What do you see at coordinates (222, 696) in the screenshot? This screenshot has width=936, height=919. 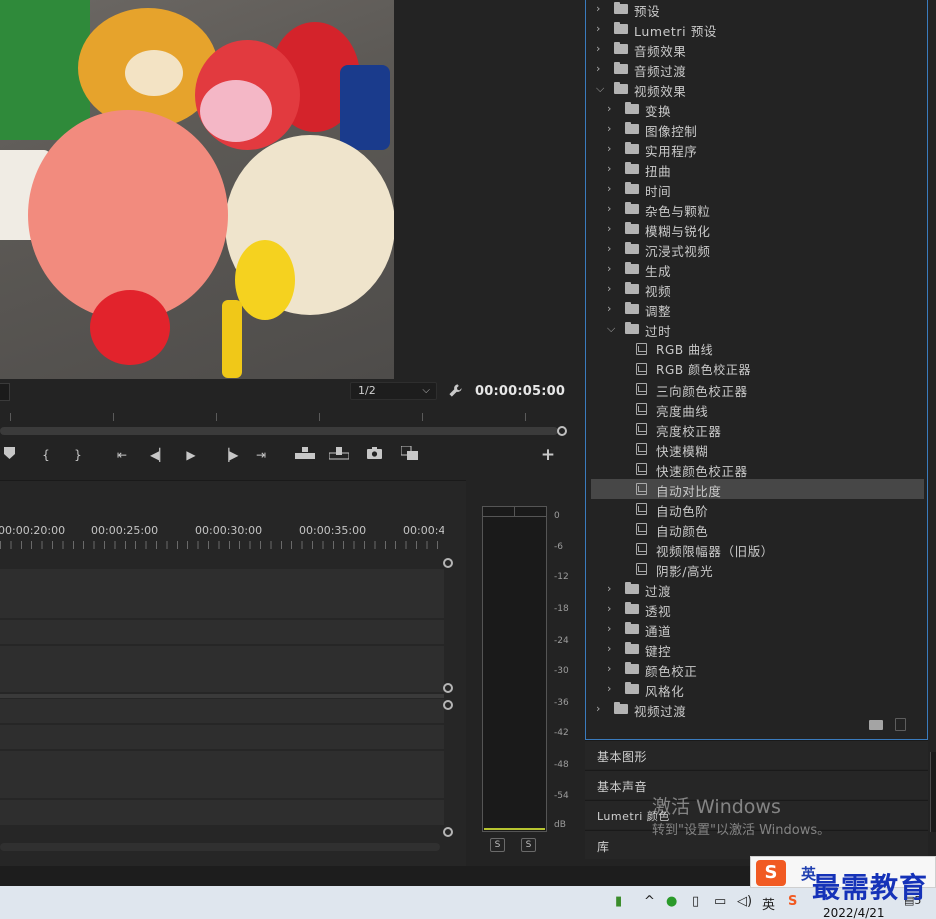 I see `video-audio-divider` at bounding box center [222, 696].